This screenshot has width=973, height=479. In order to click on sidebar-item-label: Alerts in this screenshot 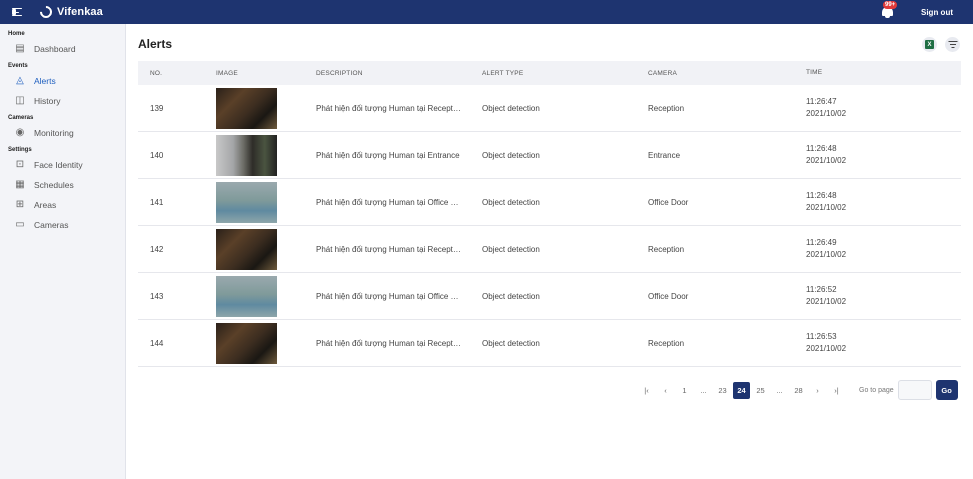, I will do `click(45, 81)`.